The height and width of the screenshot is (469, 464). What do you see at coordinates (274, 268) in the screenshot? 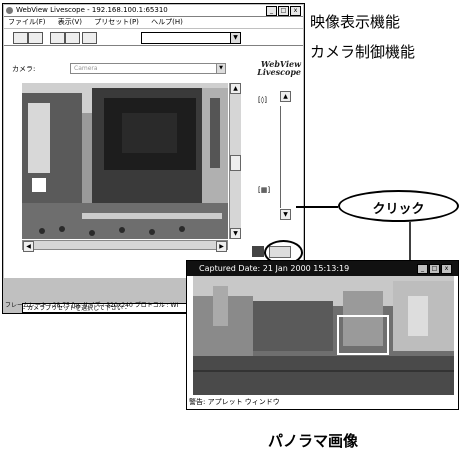
I see `panorama-window-title: Captured Date: 21 Jan 2000 15:13:19` at bounding box center [274, 268].